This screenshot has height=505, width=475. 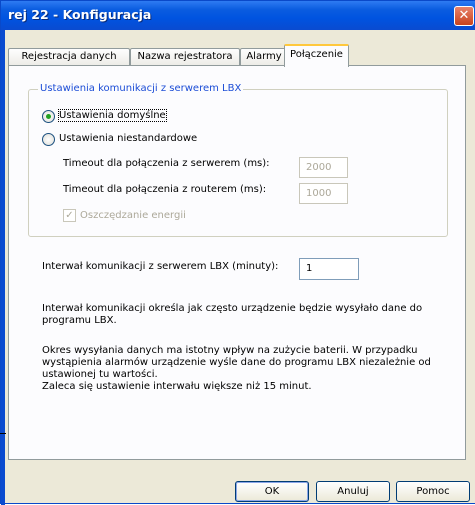 What do you see at coordinates (165, 189) in the screenshot?
I see `timeout-router-label: Timeout dla połączenia z routerem (ms):` at bounding box center [165, 189].